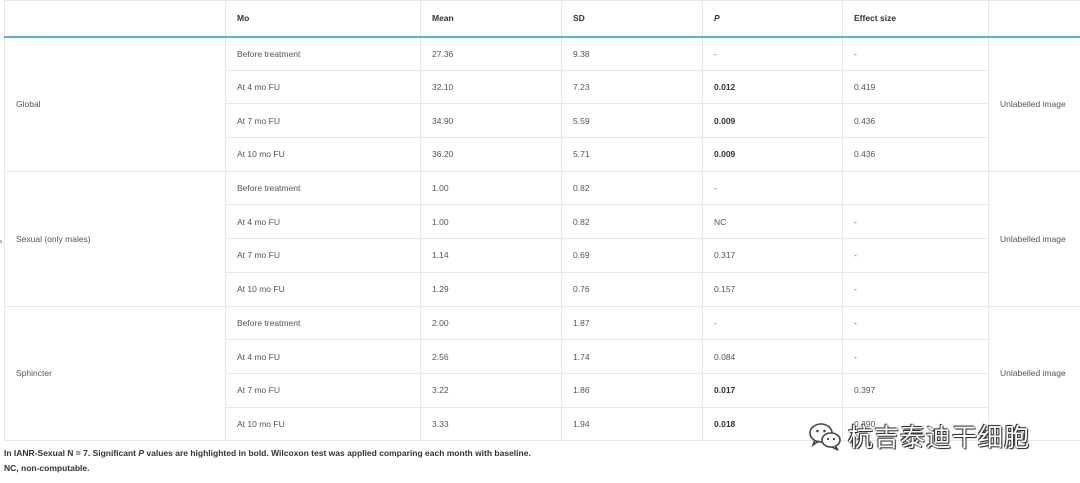 The image size is (1080, 483). Describe the element at coordinates (772, 255) in the screenshot. I see `cell-p: 0.317` at that location.